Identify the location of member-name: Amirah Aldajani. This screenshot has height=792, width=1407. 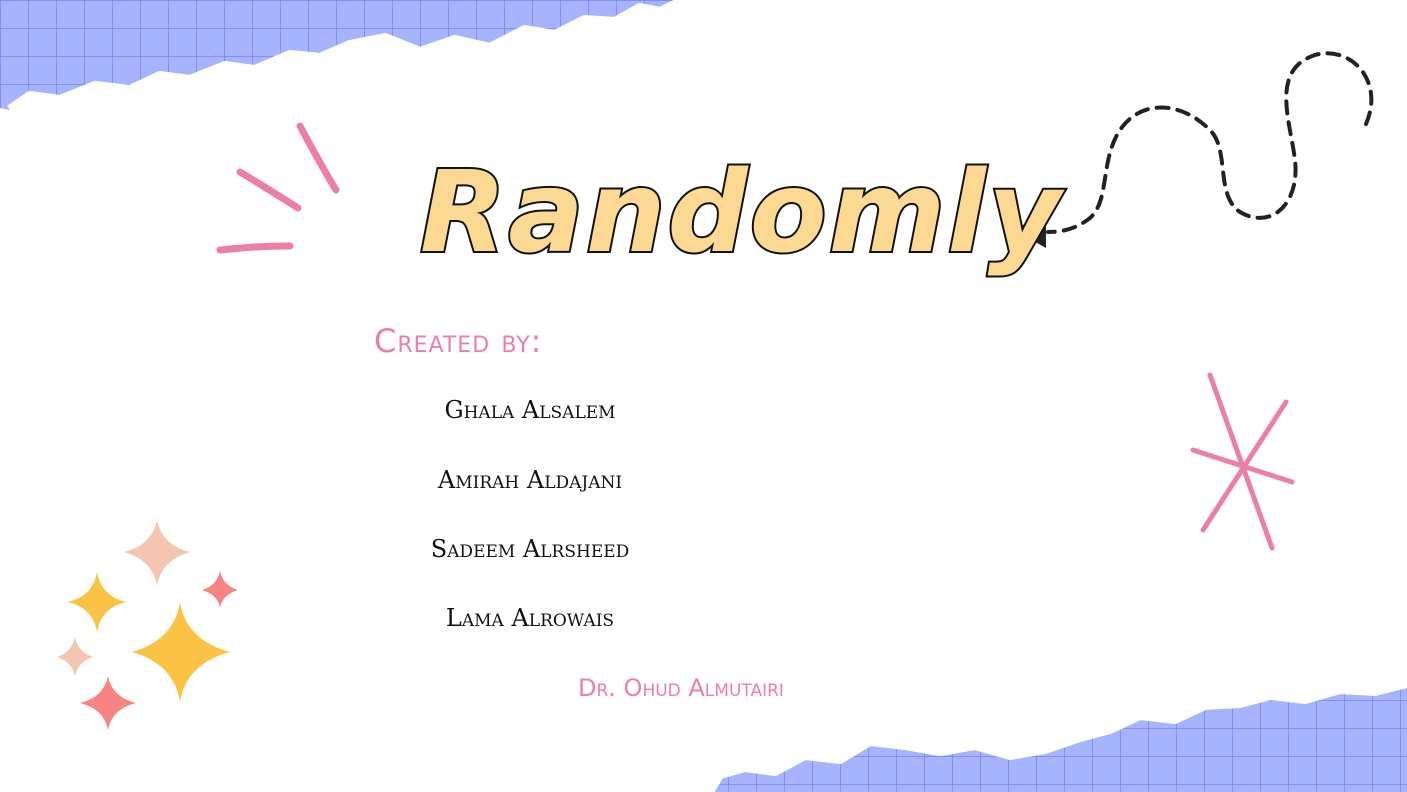
(530, 480).